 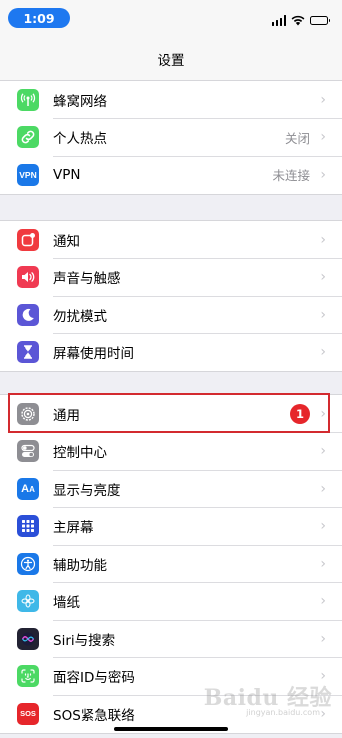 I want to click on settings-row-vpn: VPN VPN 未连接 ›, so click(x=171, y=175).